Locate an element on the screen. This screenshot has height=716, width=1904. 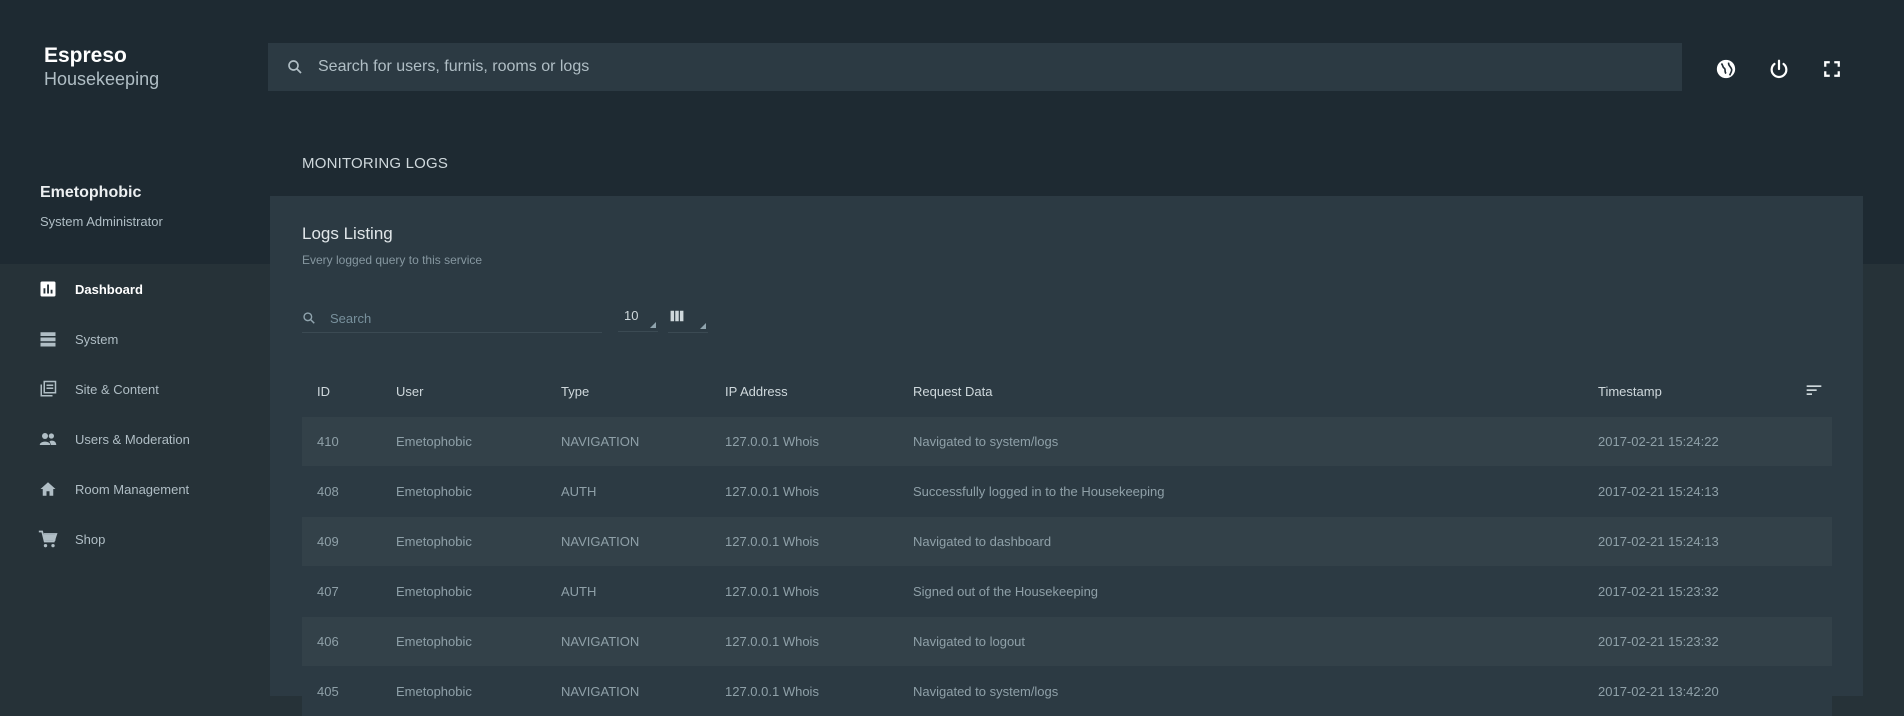
home-icon is located at coordinates (48, 489).